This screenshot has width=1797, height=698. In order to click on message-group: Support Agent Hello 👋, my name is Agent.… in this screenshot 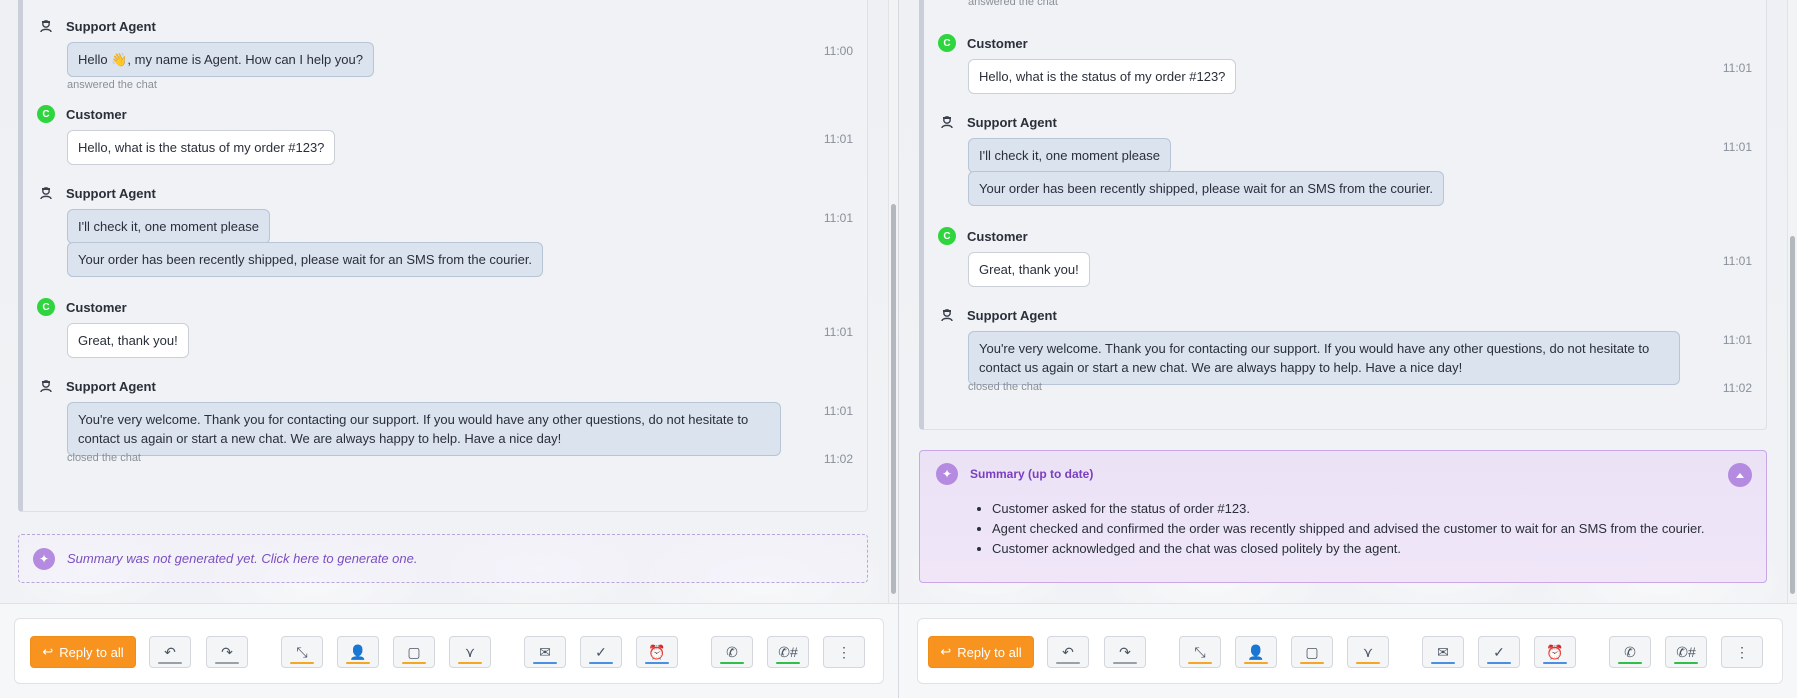, I will do `click(445, 54)`.